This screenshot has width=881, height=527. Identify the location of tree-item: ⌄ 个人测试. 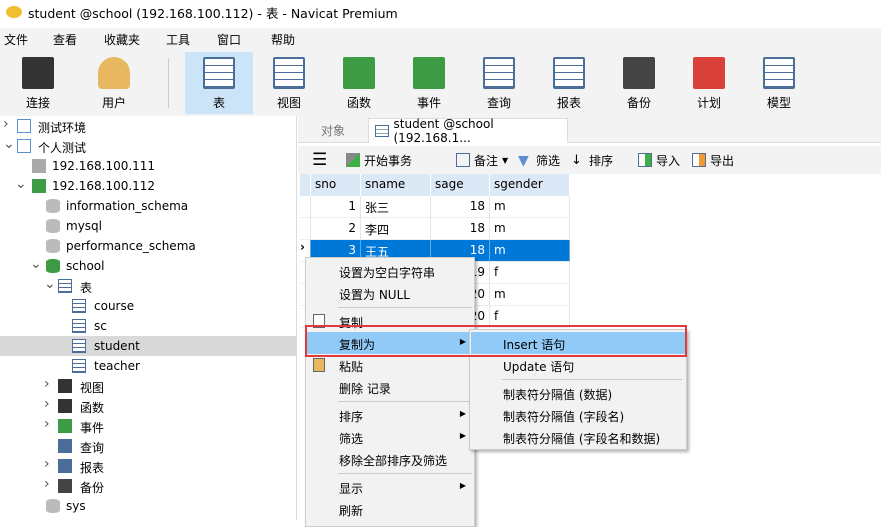
(148, 146).